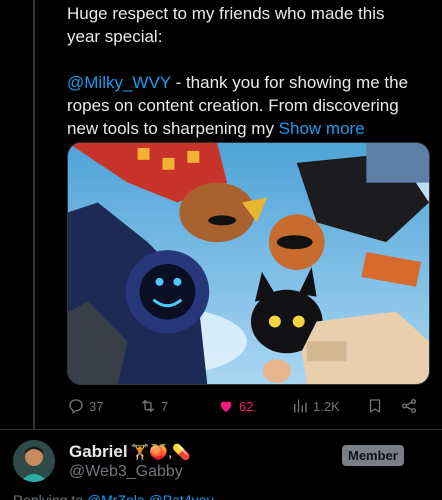 The image size is (442, 500). I want to click on post-line-3-text: - thank you for showing me the, so click(289, 82).